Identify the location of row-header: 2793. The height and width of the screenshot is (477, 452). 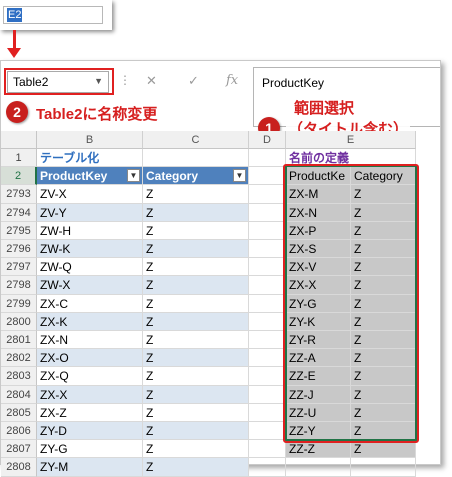
(19, 194).